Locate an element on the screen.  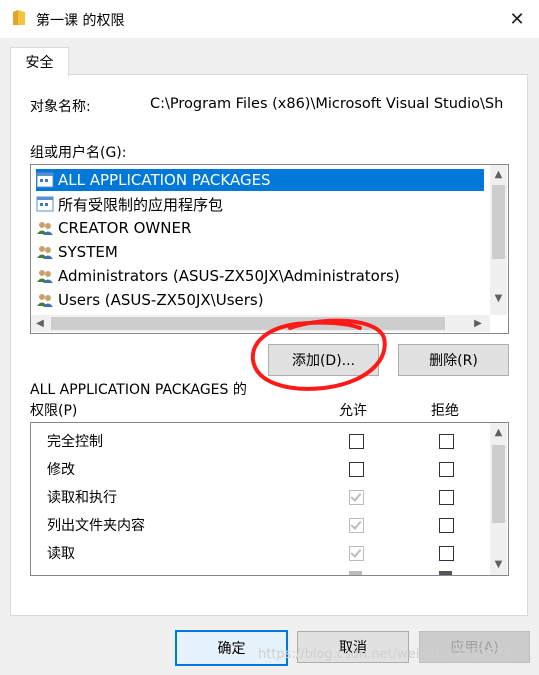
annotation-circle is located at coordinates (318, 354).